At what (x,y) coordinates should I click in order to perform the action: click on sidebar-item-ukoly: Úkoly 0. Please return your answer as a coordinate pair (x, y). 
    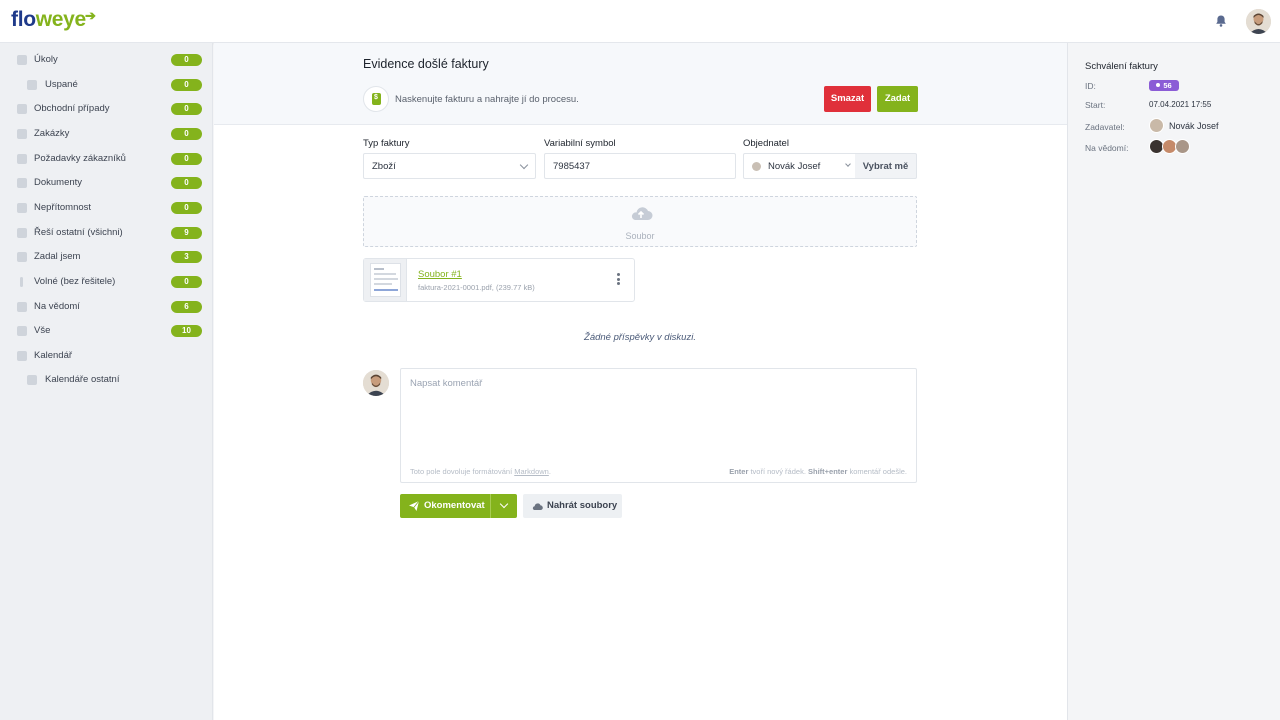
    Looking at the image, I should click on (106, 60).